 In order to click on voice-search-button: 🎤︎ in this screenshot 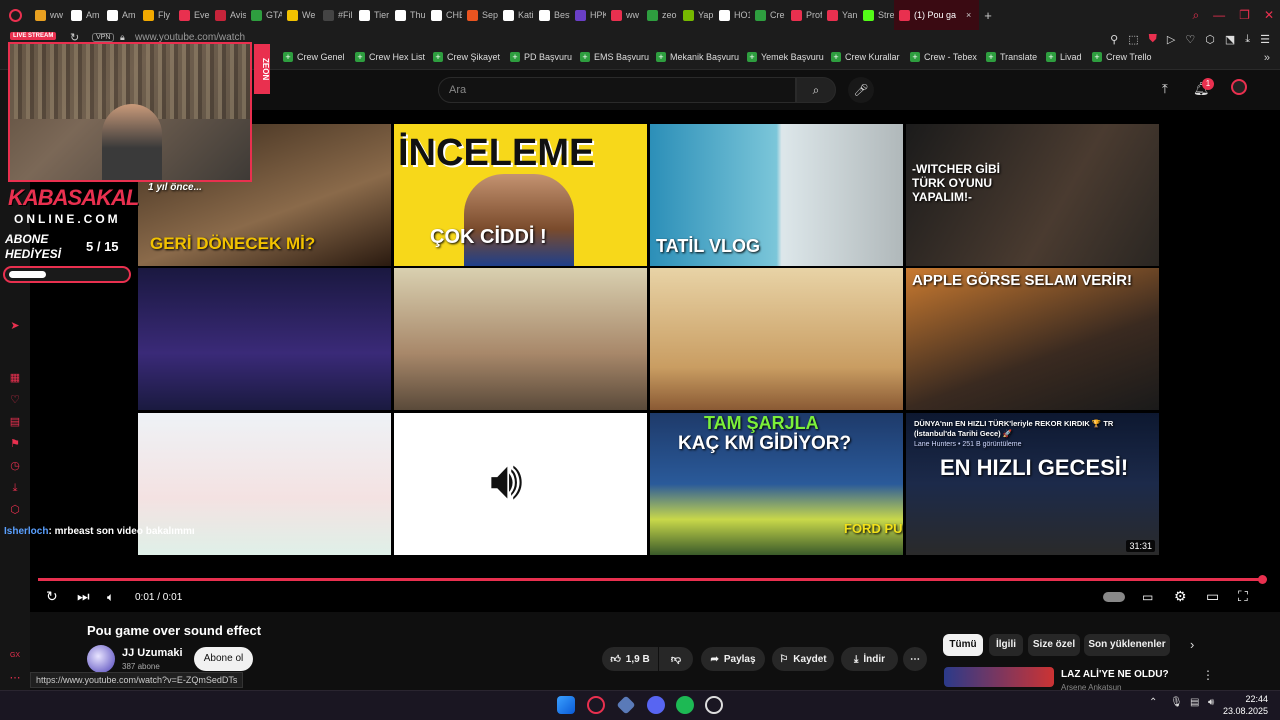, I will do `click(861, 90)`.